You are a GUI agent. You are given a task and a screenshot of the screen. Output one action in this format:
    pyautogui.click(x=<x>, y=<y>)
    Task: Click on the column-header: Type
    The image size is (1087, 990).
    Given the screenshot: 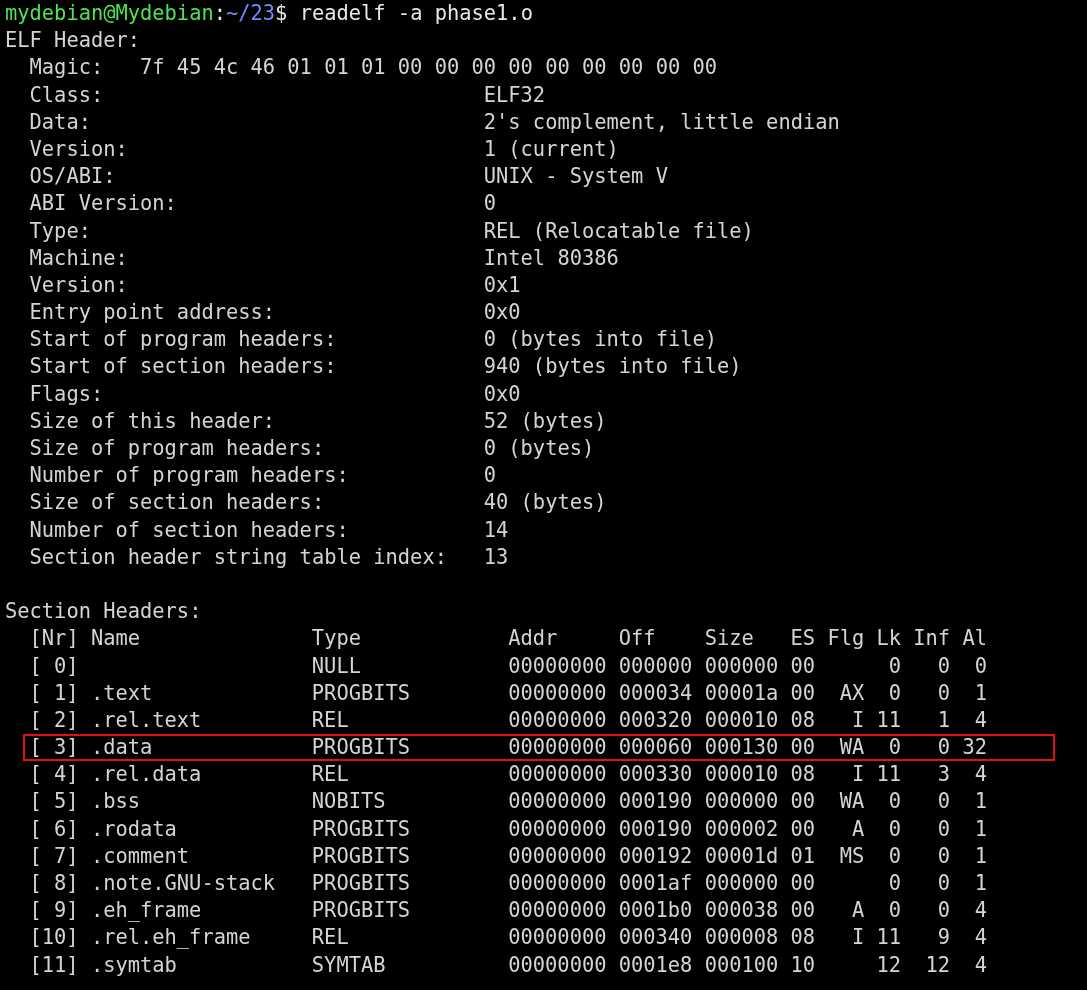 What is the action you would take?
    pyautogui.click(x=336, y=639)
    